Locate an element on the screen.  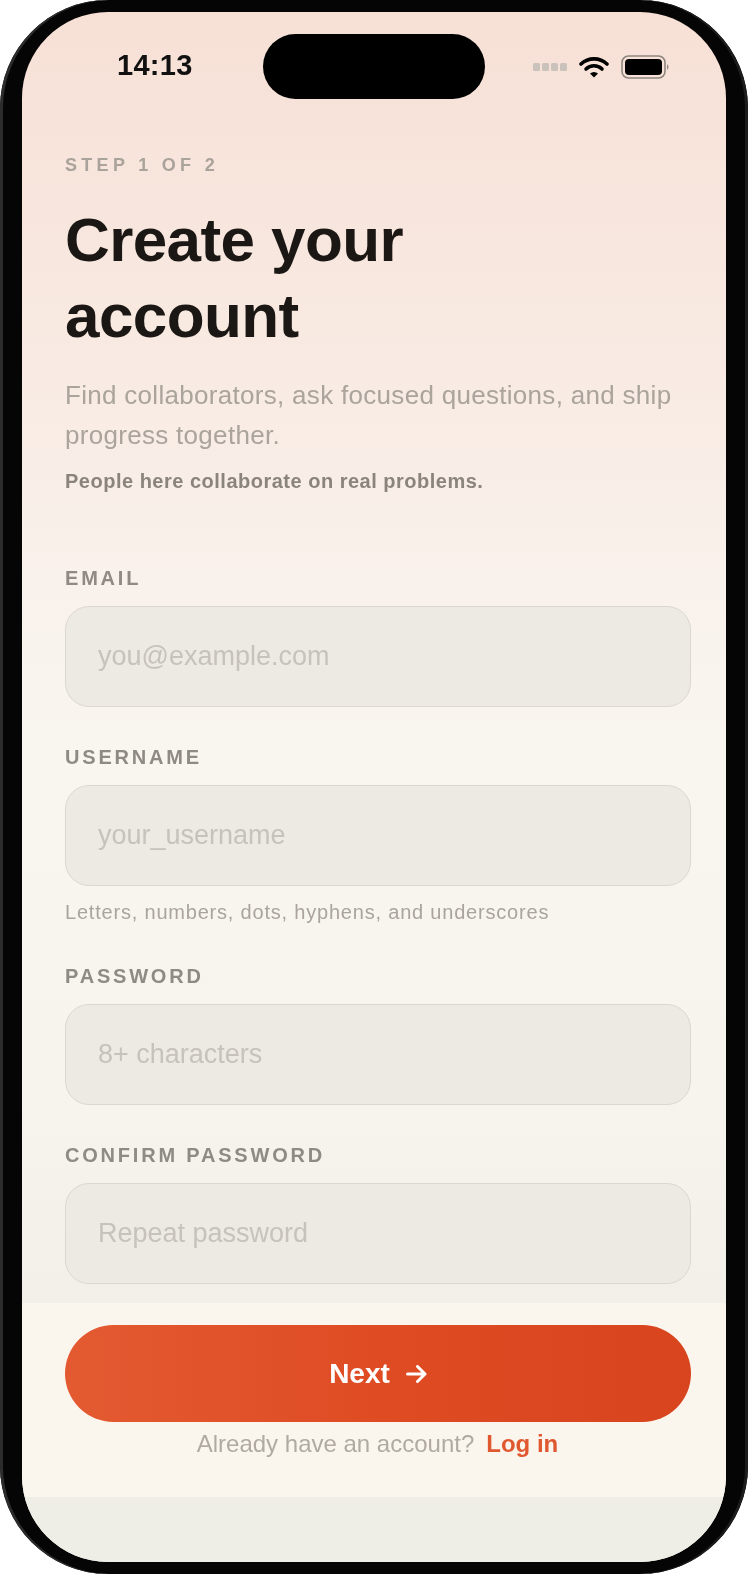
battery-icon is located at coordinates (645, 66).